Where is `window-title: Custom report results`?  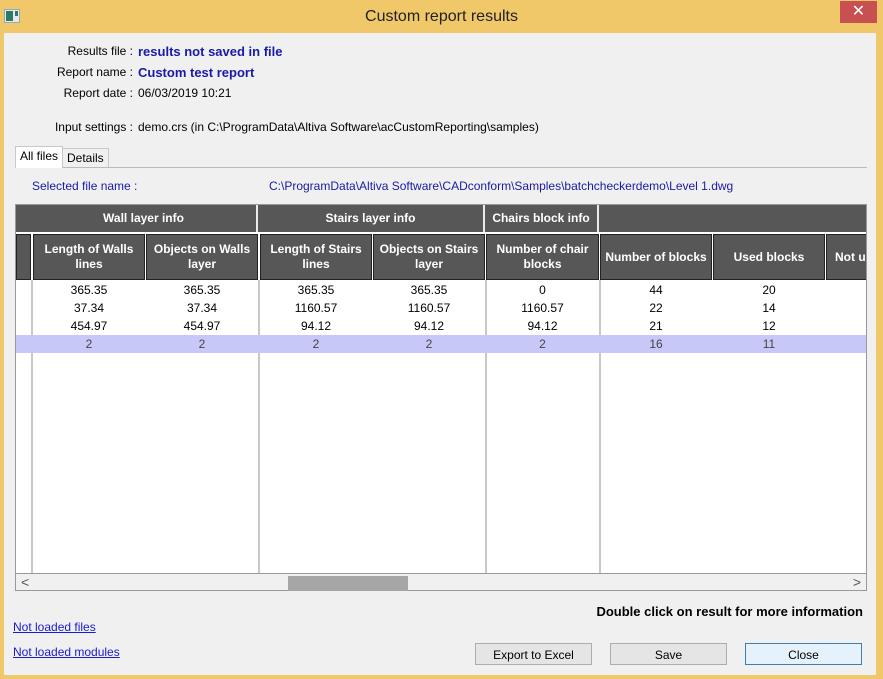
window-title: Custom report results is located at coordinates (441, 16).